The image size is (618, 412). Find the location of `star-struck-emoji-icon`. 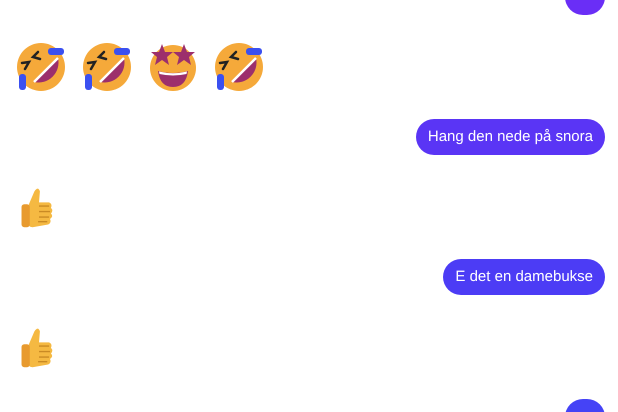

star-struck-emoji-icon is located at coordinates (173, 67).